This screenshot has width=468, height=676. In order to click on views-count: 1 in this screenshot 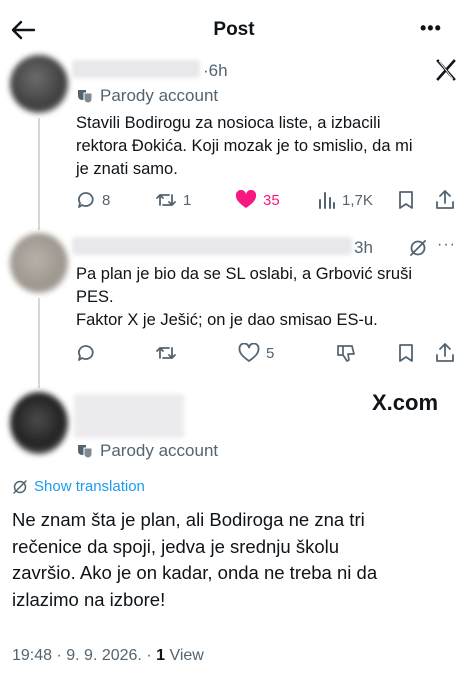, I will do `click(160, 655)`.